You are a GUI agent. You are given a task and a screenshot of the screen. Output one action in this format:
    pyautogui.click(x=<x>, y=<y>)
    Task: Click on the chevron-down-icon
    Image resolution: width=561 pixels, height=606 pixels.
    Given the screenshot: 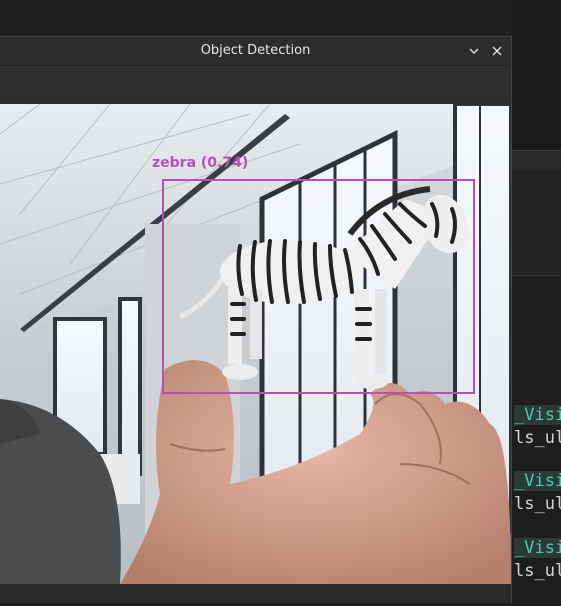 What is the action you would take?
    pyautogui.click(x=474, y=51)
    